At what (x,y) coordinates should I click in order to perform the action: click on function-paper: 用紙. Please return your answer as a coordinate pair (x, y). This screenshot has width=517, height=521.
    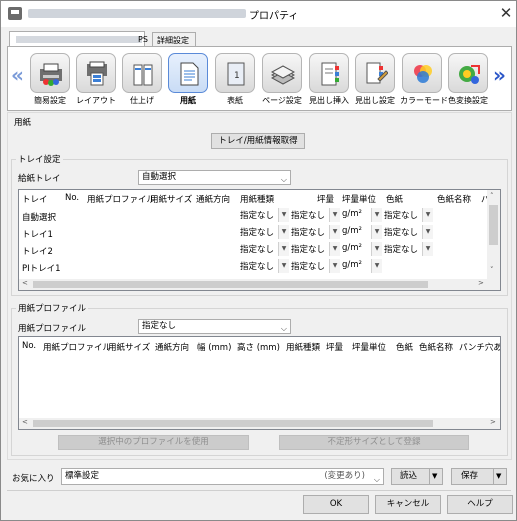
    Looking at the image, I should click on (188, 79).